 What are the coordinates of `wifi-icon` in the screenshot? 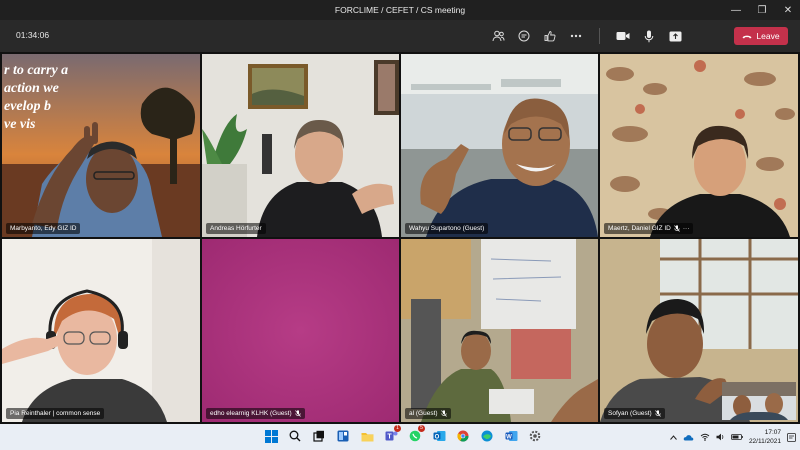 It's located at (705, 437).